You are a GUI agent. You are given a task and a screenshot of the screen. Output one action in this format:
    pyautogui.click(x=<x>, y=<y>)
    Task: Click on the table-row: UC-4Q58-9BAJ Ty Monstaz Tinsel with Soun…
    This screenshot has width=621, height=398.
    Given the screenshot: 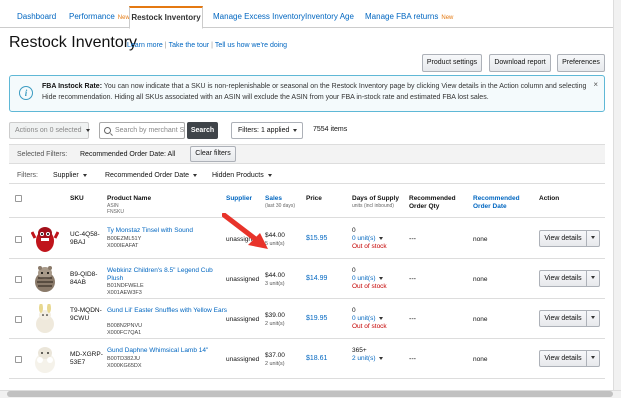 What is the action you would take?
    pyautogui.click(x=307, y=239)
    